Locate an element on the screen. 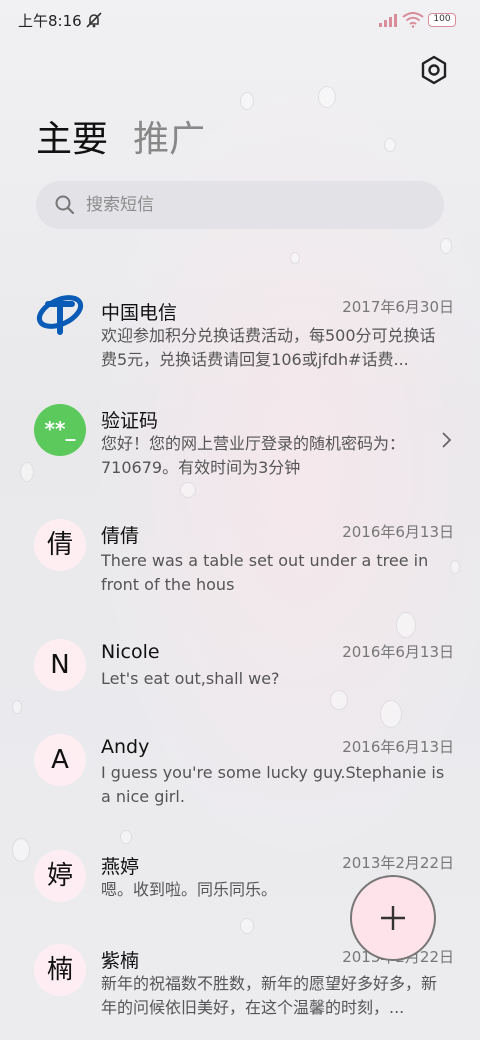 The height and width of the screenshot is (1040, 480). message-preview: Let's eat out,shall we? is located at coordinates (190, 678).